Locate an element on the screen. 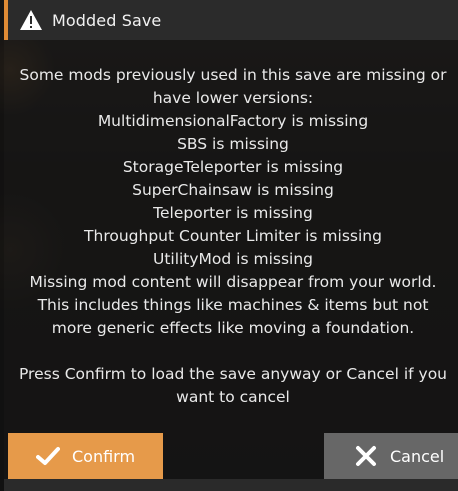 This screenshot has height=491, width=458. missing-mod-line: MultidimensionalFactory is missing is located at coordinates (233, 121).